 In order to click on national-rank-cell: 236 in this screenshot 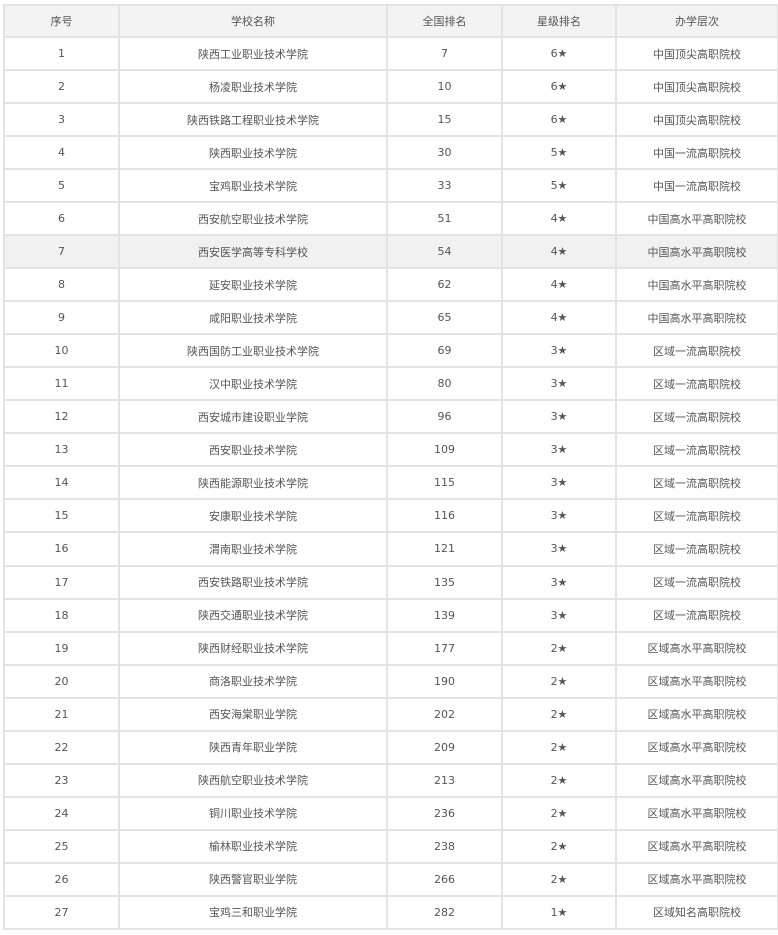, I will do `click(444, 813)`.